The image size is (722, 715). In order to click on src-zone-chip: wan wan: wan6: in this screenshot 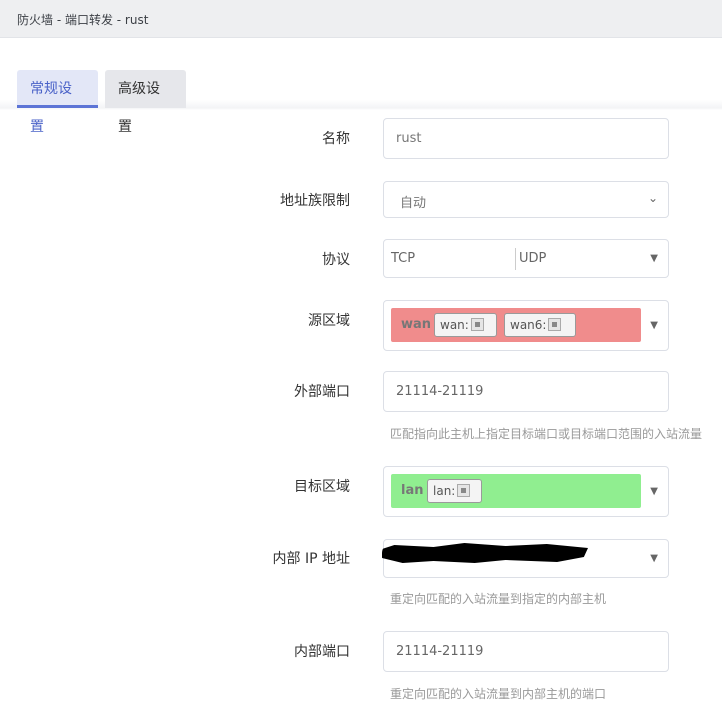, I will do `click(516, 325)`.